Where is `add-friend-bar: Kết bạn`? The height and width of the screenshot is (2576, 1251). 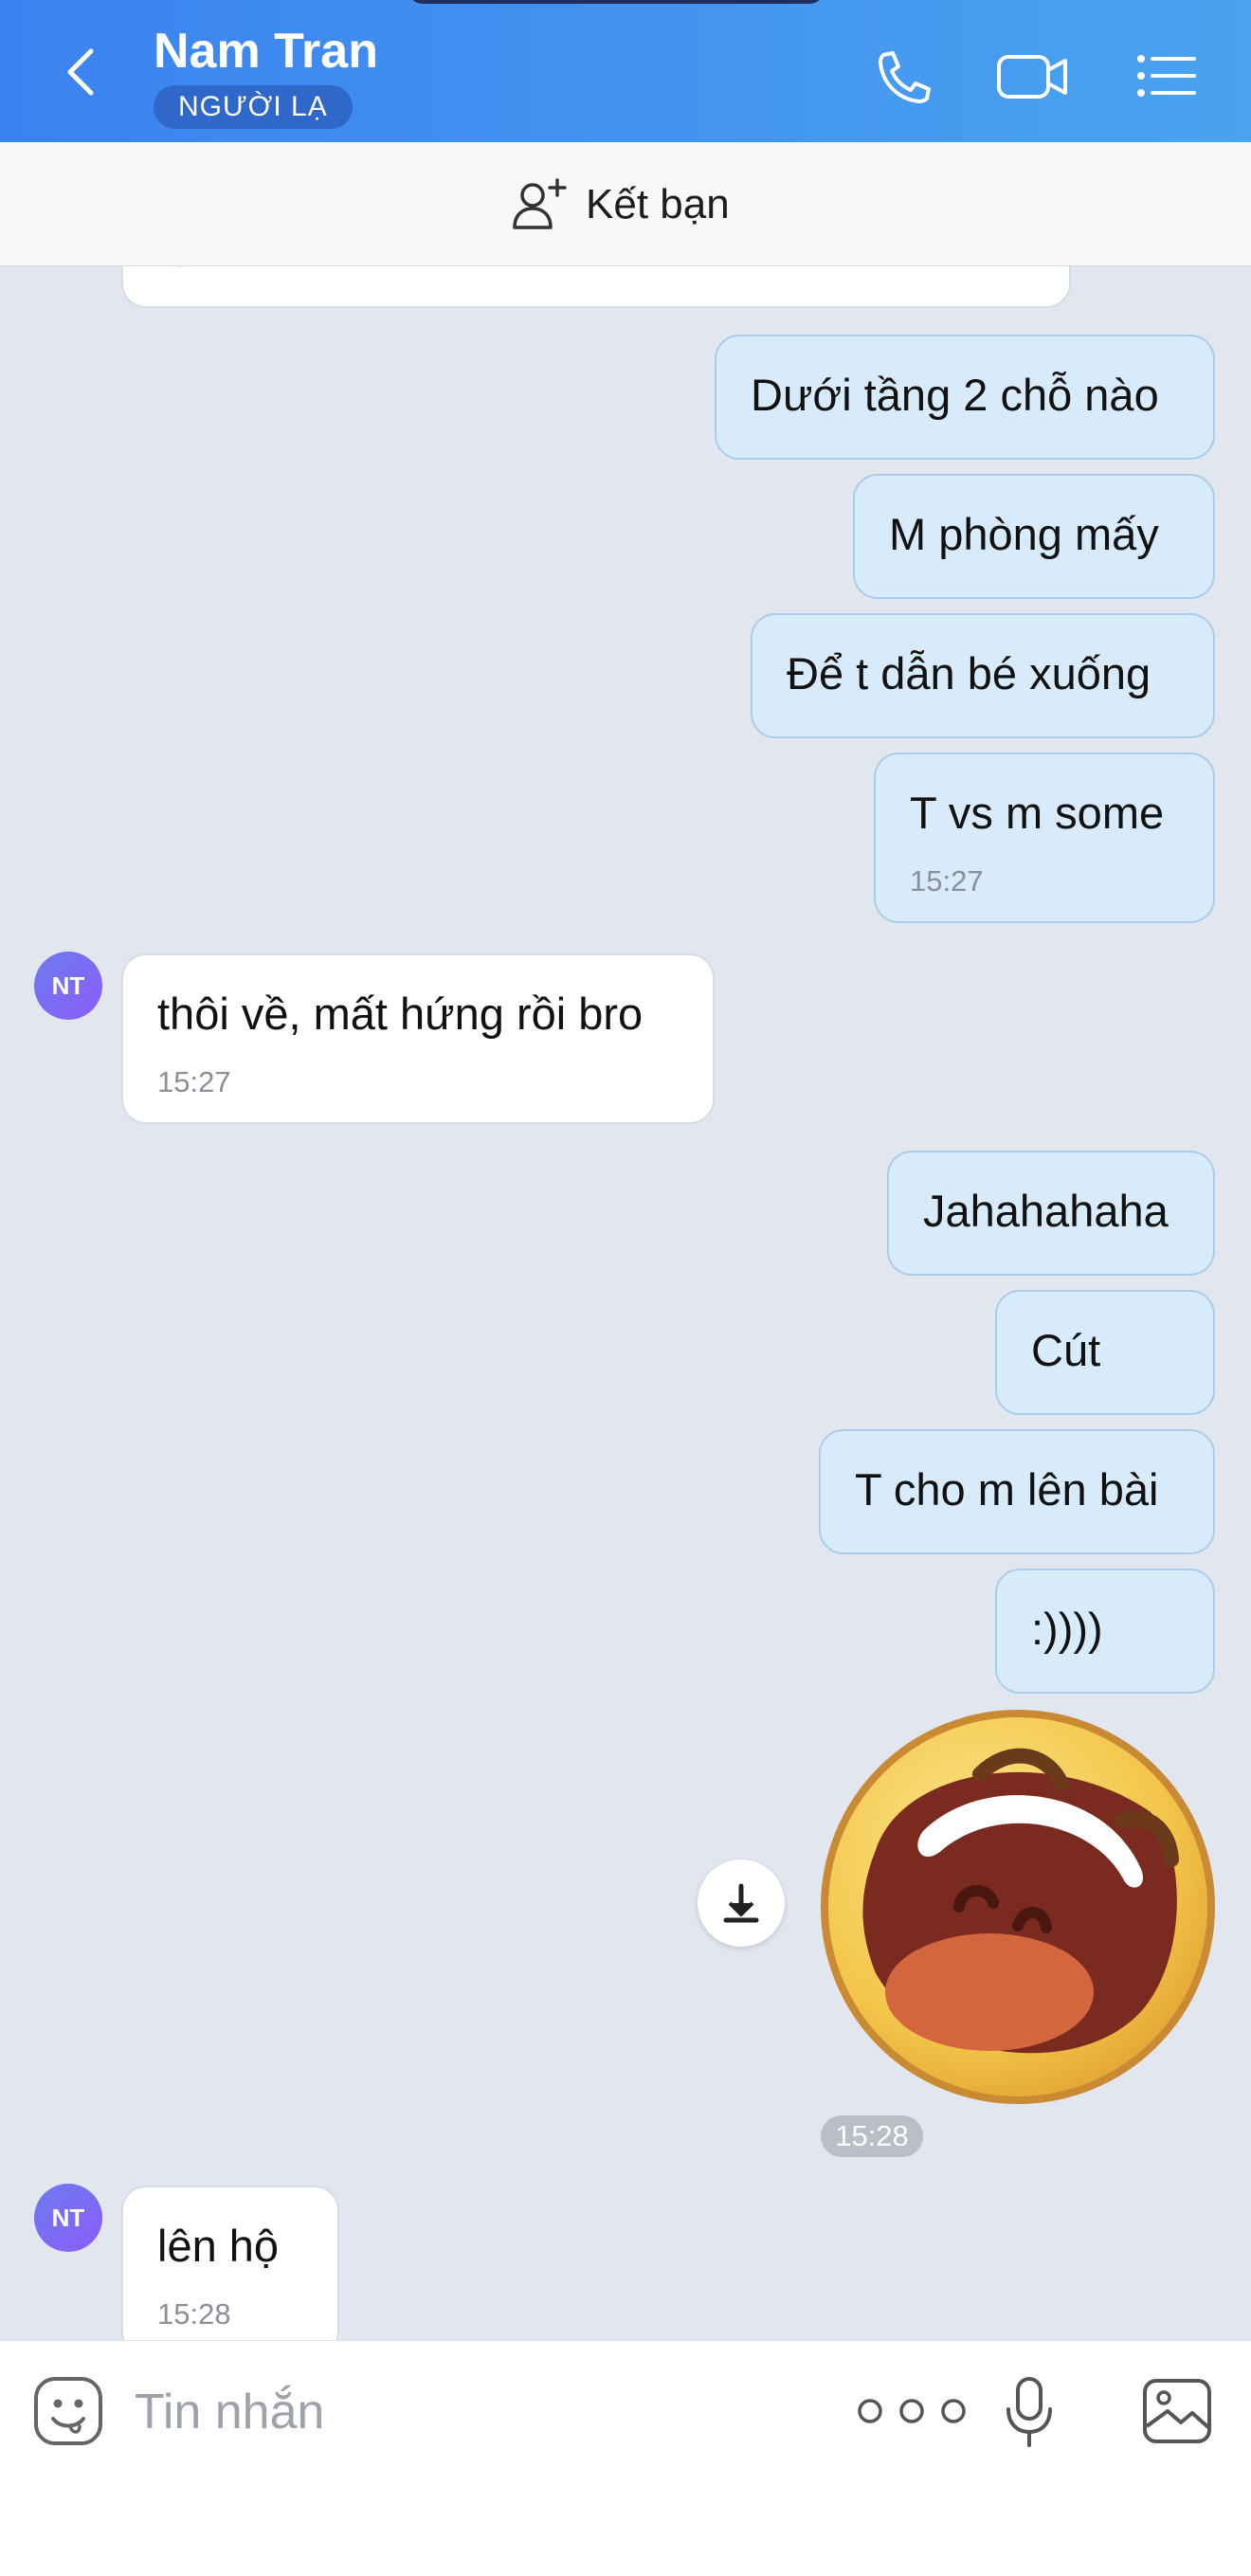 add-friend-bar: Kết bạn is located at coordinates (626, 204).